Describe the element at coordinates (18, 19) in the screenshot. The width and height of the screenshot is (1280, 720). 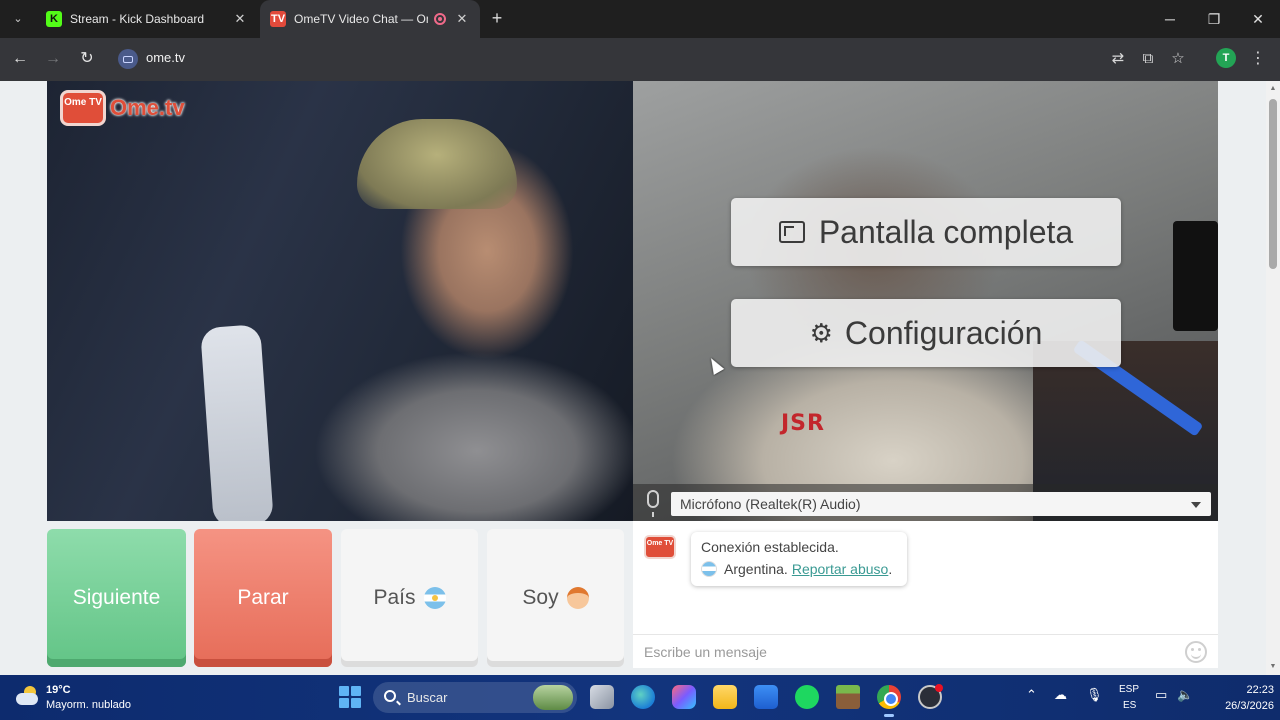
I see `tab-search-button: ⌄` at that location.